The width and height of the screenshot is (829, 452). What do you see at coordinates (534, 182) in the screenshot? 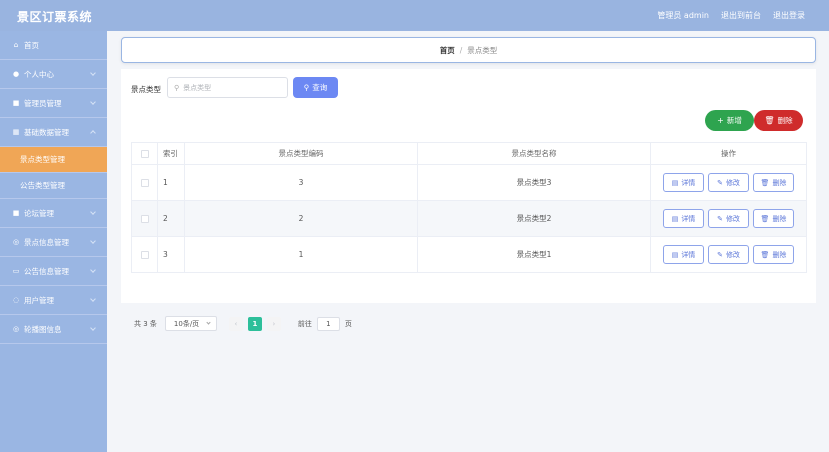
I see `row-name: 景点类型3` at bounding box center [534, 182].